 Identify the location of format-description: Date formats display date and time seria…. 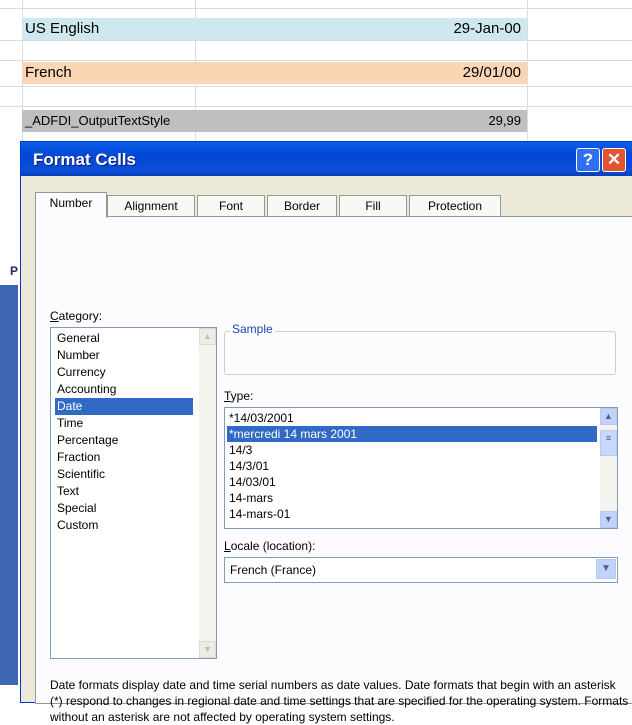
(339, 701).